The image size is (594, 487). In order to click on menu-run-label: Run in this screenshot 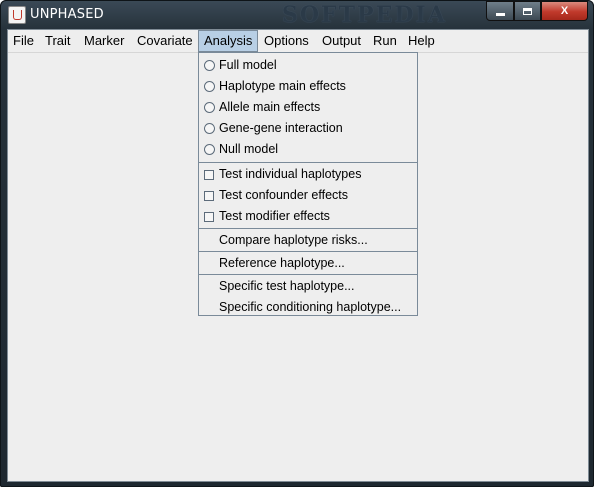, I will do `click(385, 40)`.